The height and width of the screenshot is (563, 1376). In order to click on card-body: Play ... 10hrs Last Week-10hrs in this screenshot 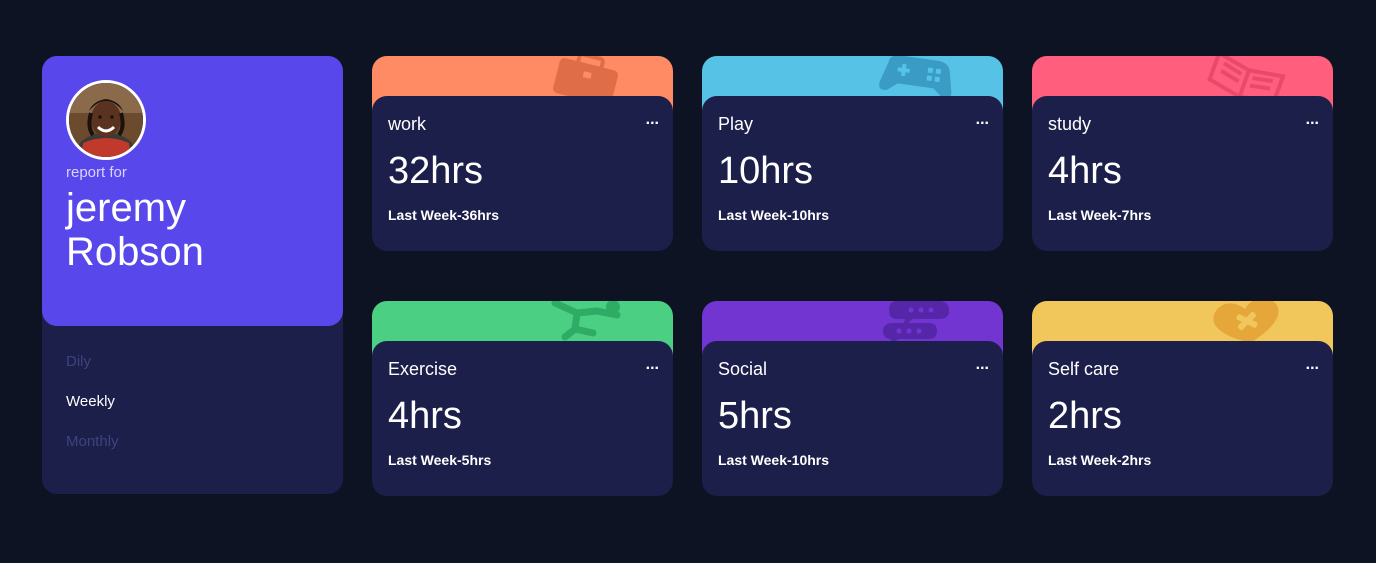, I will do `click(852, 173)`.